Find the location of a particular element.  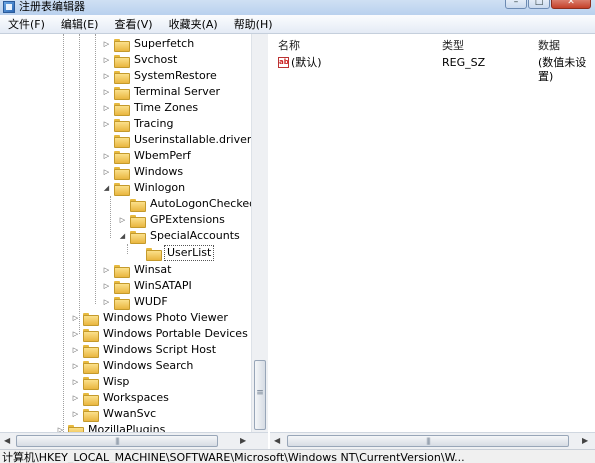

tree-node-windows-portable-devices: ▷ Windows Portable Devices is located at coordinates (160, 334).